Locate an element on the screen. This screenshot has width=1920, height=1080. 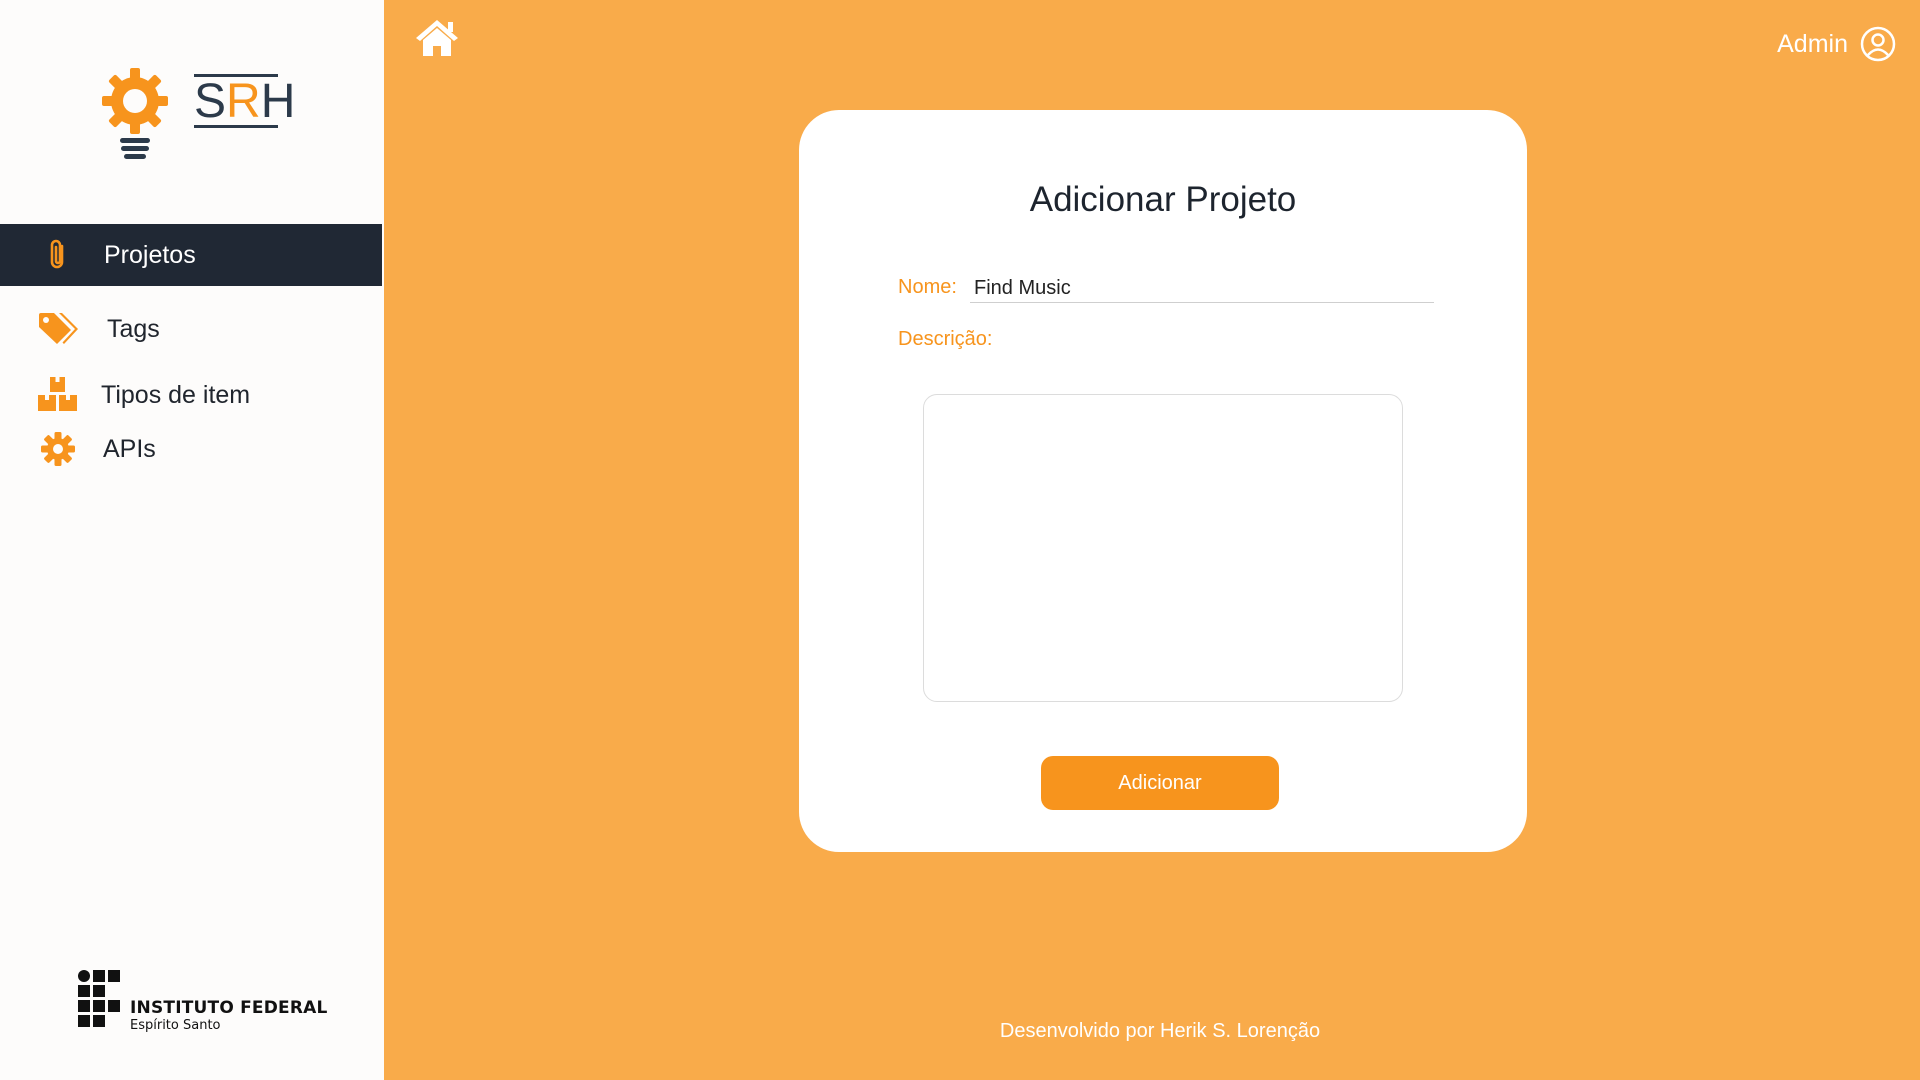
tags-icon is located at coordinates (58, 329).